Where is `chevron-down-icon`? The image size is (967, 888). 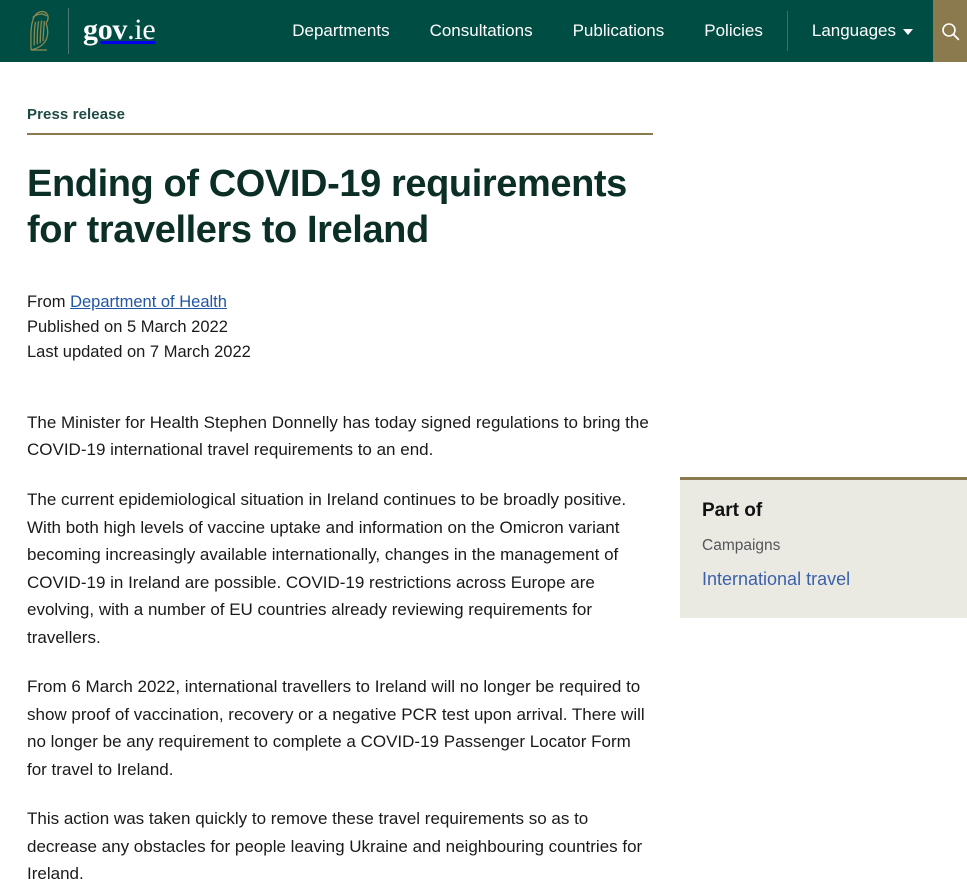
chevron-down-icon is located at coordinates (908, 32).